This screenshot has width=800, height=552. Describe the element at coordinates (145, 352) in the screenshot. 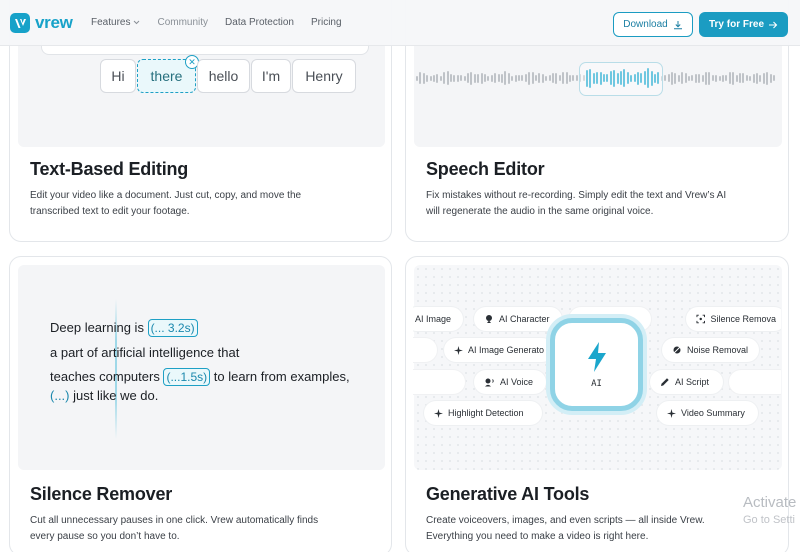

I see `transcript-line-2: a part of artificial intelligence that` at that location.